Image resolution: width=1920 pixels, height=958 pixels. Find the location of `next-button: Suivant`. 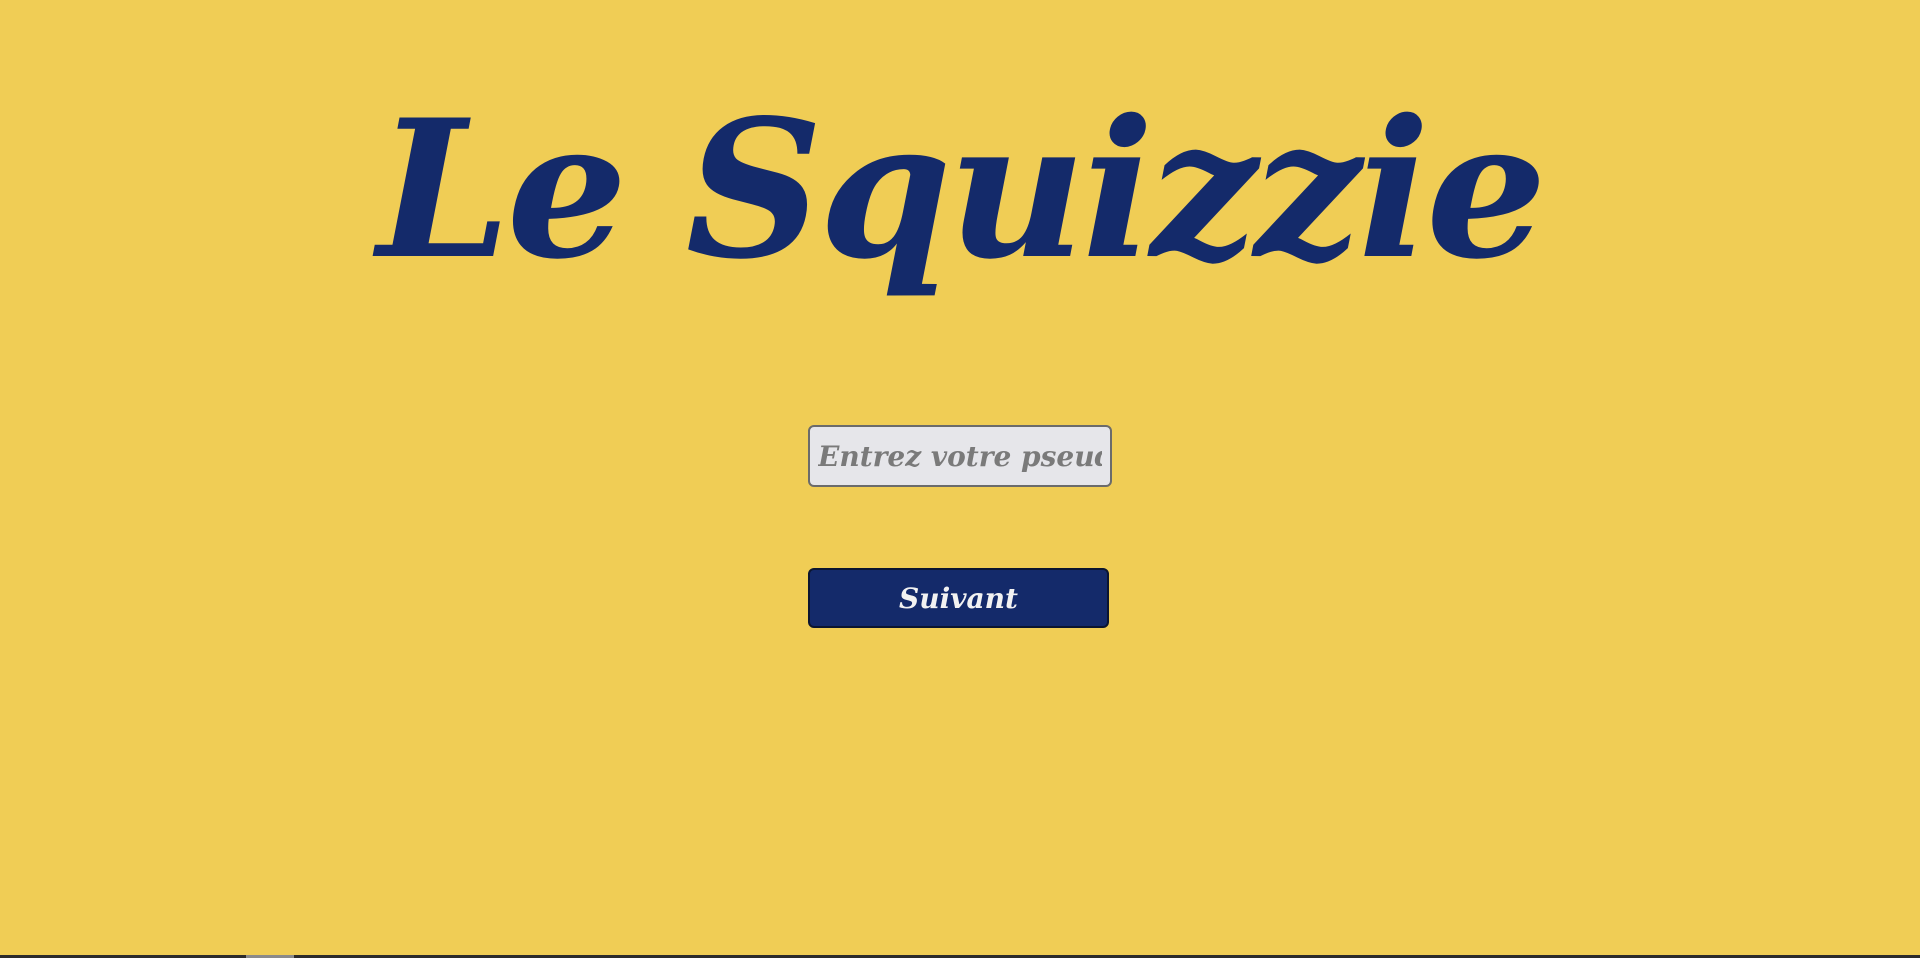

next-button: Suivant is located at coordinates (958, 598).